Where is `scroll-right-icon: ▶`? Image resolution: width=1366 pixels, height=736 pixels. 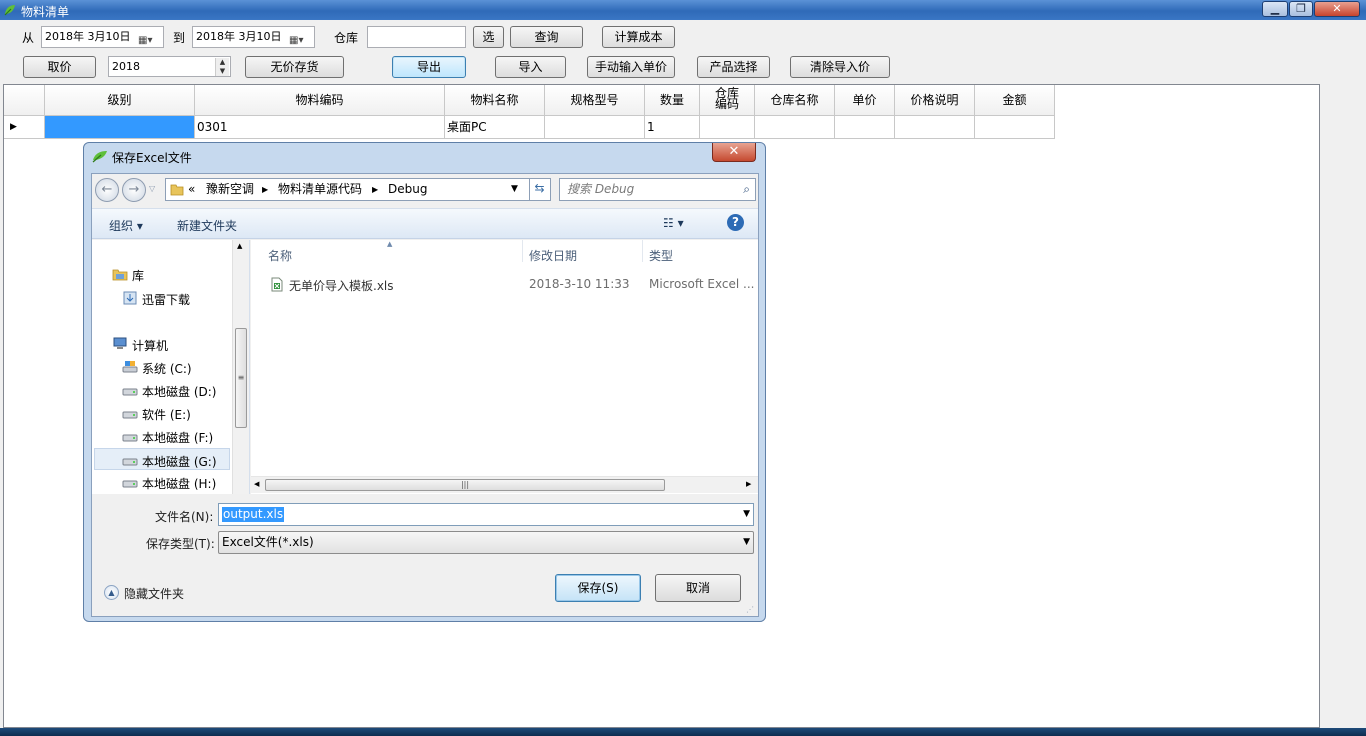
scroll-right-icon: ▶ is located at coordinates (748, 484).